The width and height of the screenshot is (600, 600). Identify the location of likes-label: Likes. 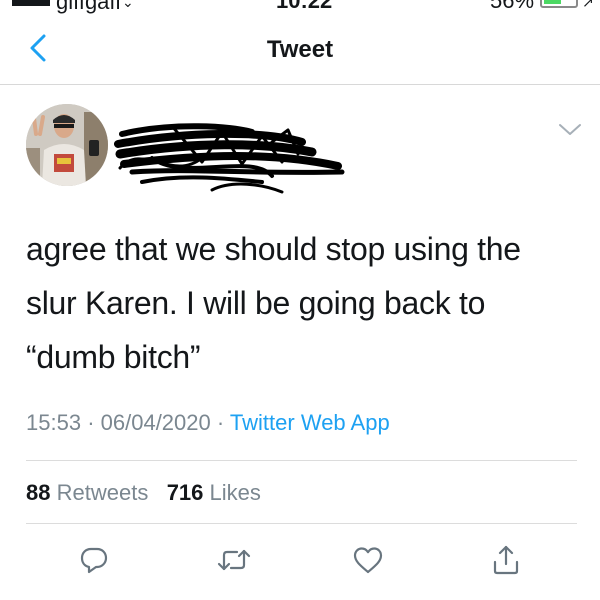
(235, 492).